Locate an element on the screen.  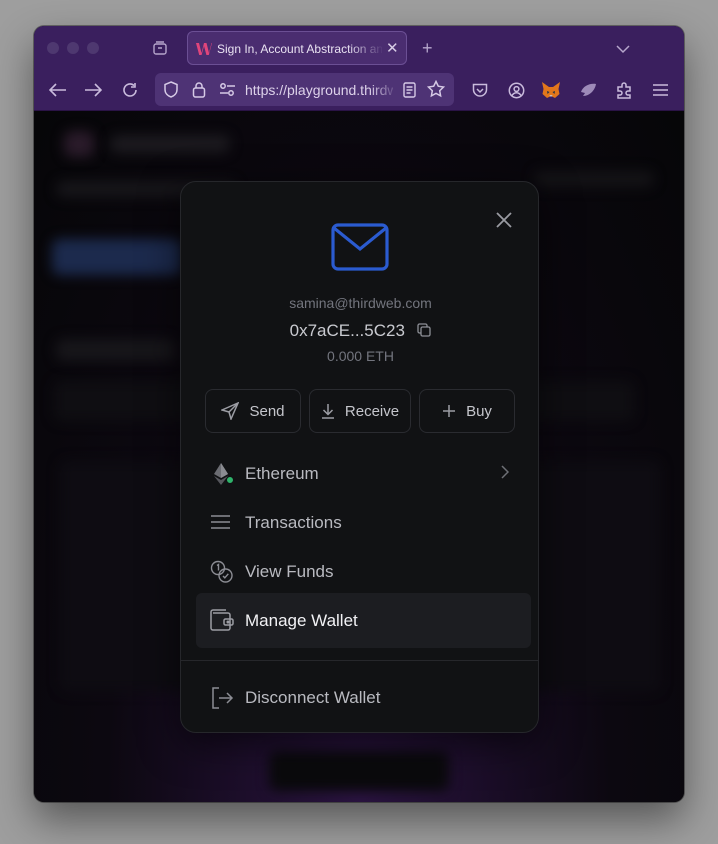
send-label: Send is located at coordinates (267, 411).